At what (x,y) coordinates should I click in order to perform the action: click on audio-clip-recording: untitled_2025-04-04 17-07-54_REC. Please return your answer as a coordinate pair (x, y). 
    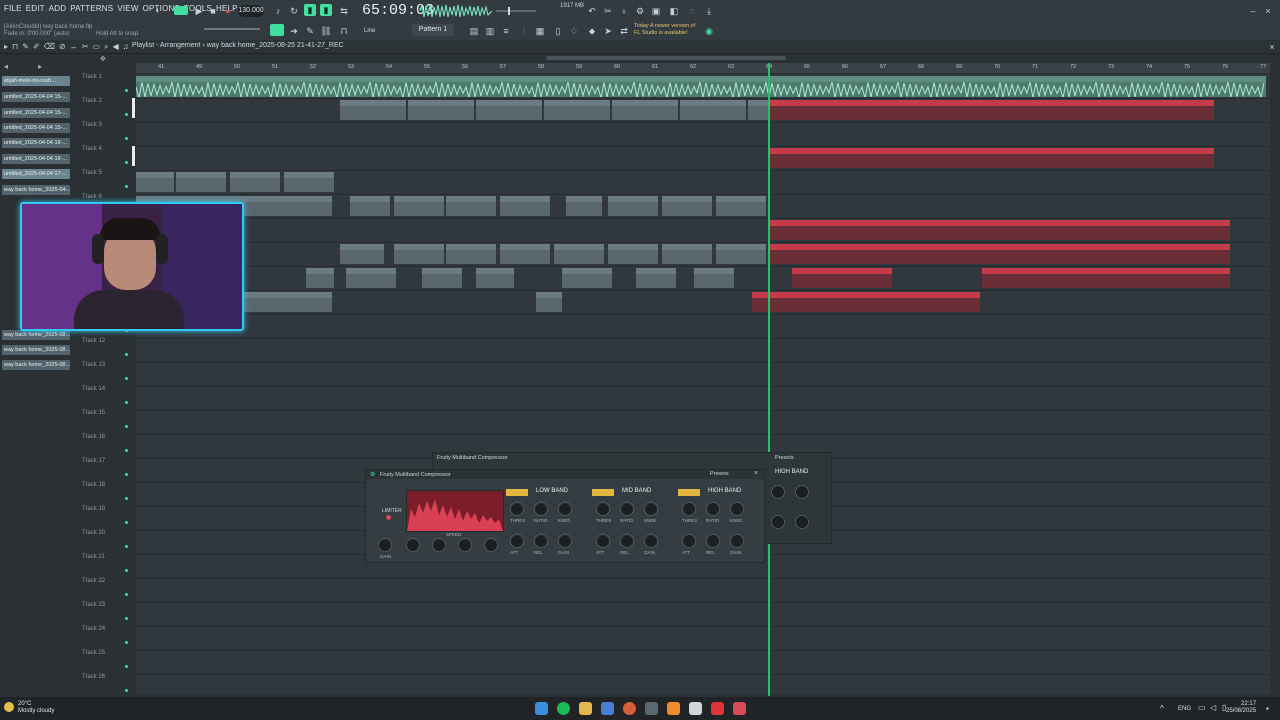
    Looking at the image, I should click on (992, 110).